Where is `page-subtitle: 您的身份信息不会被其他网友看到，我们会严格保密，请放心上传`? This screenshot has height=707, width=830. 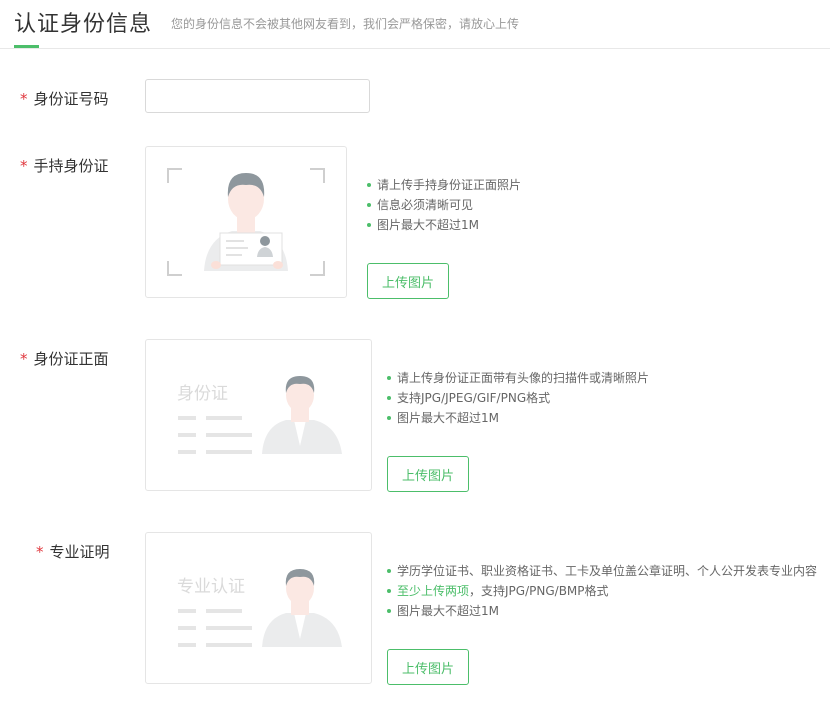
page-subtitle: 您的身份信息不会被其他网友看到，我们会严格保密，请放心上传 is located at coordinates (345, 24).